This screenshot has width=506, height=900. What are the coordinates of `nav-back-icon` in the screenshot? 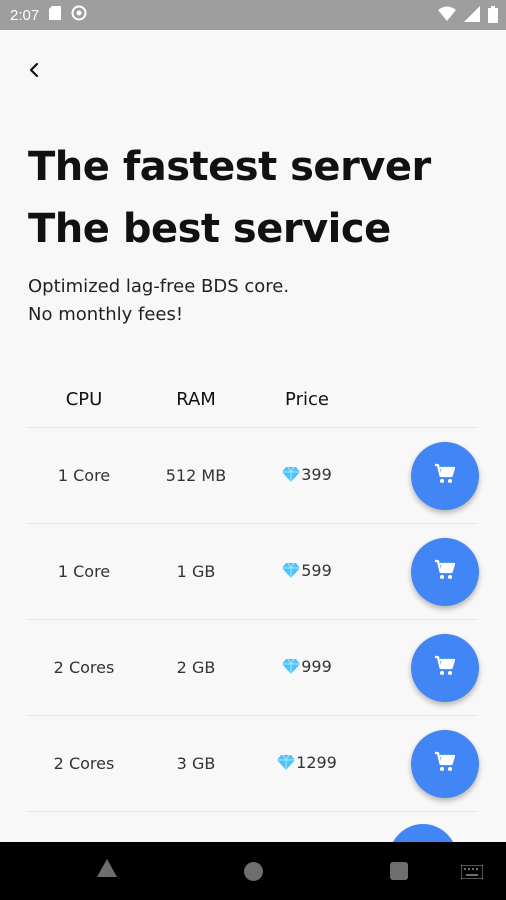 It's located at (107, 870).